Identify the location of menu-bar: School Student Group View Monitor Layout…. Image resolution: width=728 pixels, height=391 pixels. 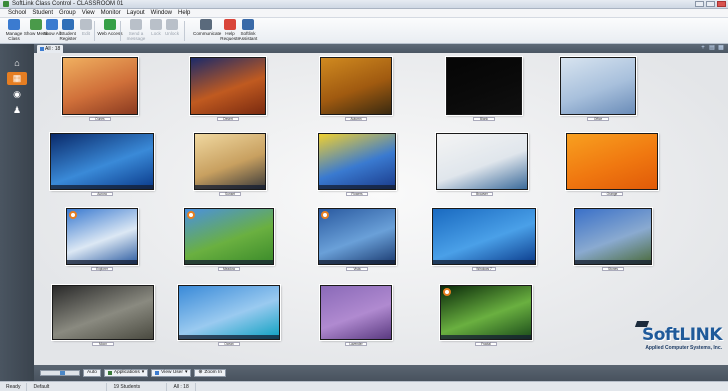
(364, 13).